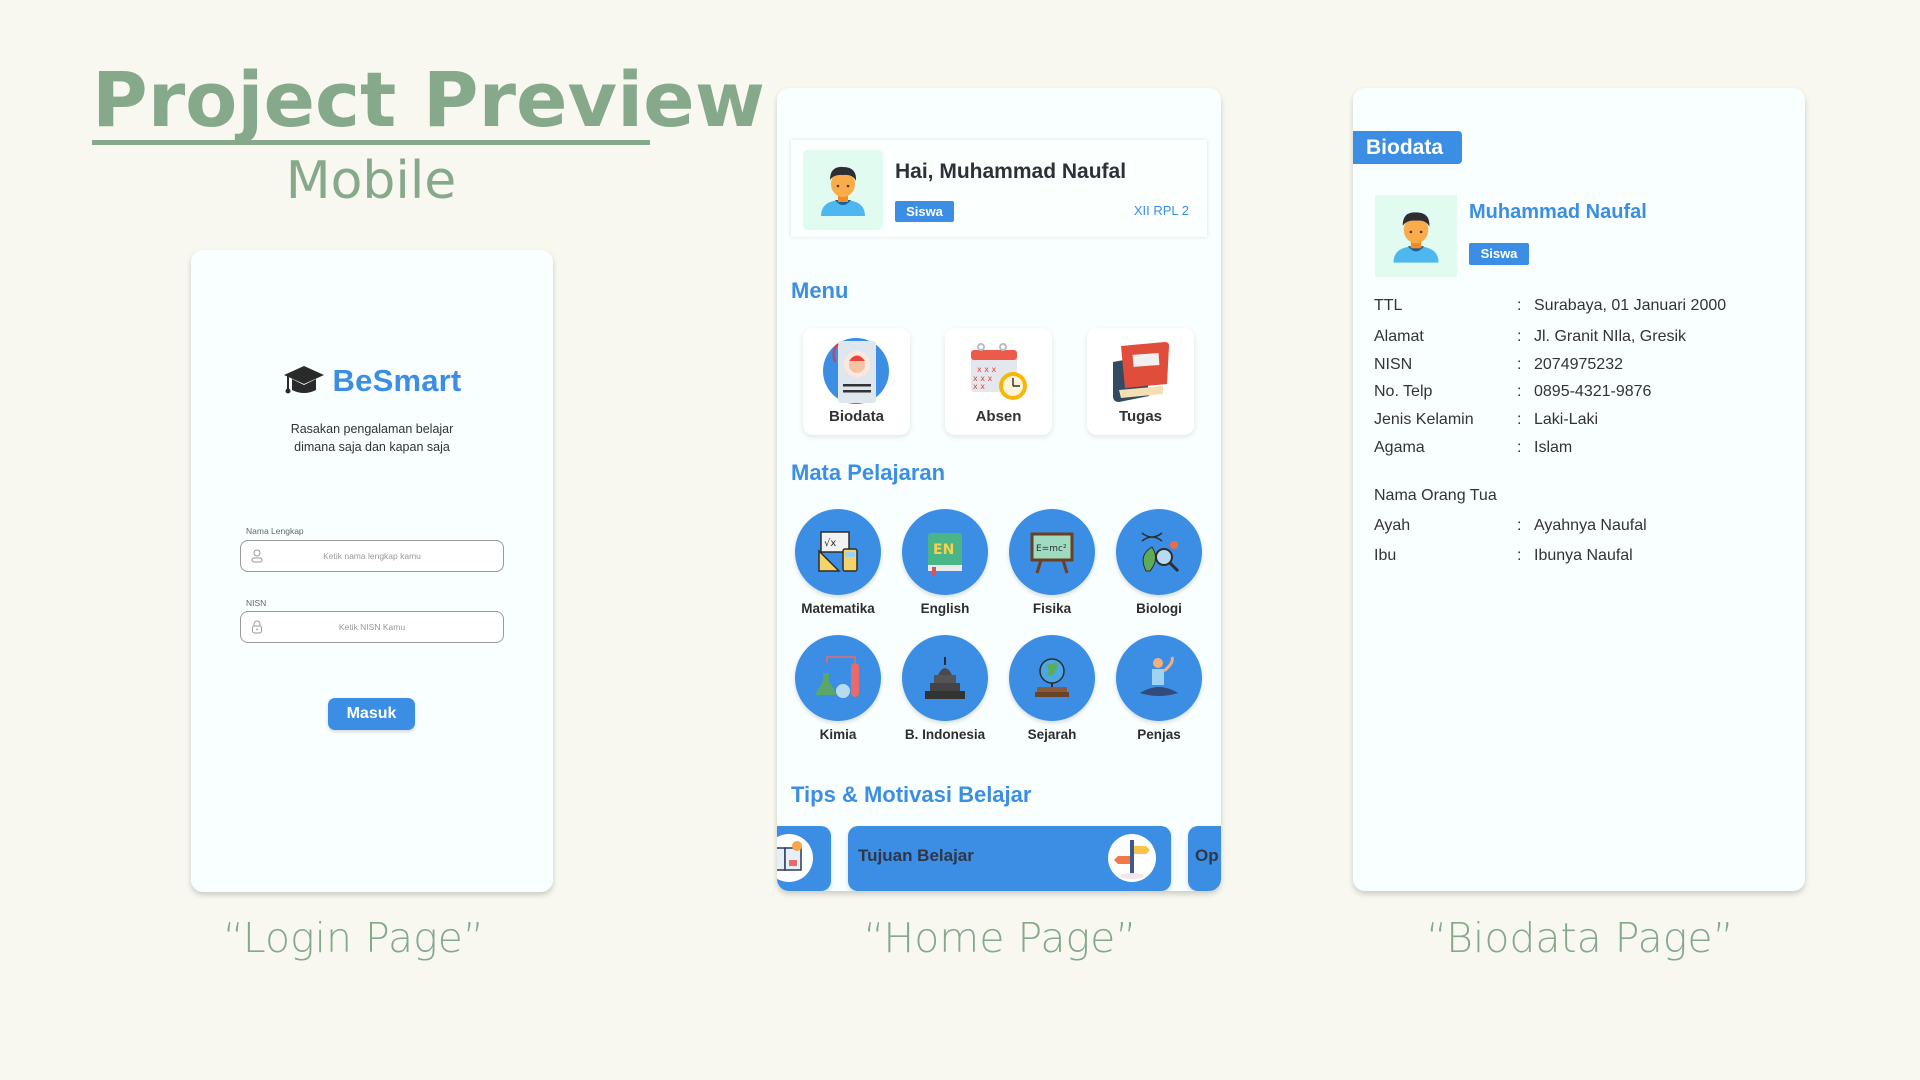 This screenshot has width=1920, height=1080. Describe the element at coordinates (1392, 525) in the screenshot. I see `field-key: Ayah` at that location.